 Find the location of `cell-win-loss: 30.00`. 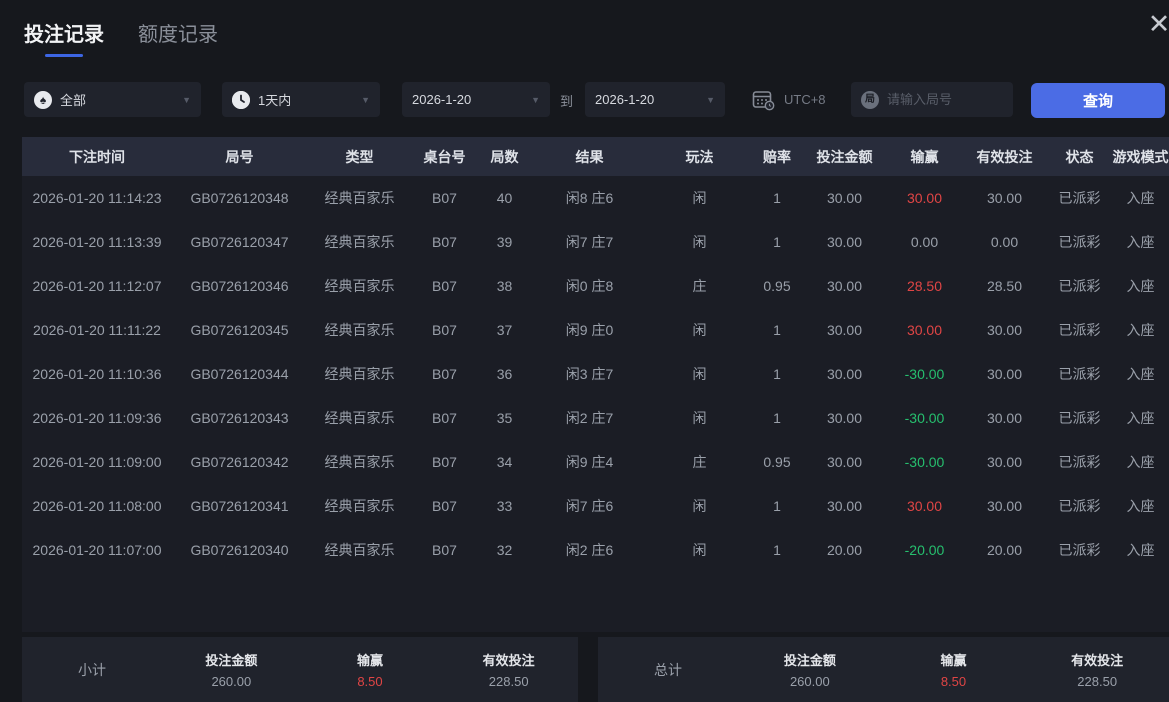

cell-win-loss: 30.00 is located at coordinates (924, 198).